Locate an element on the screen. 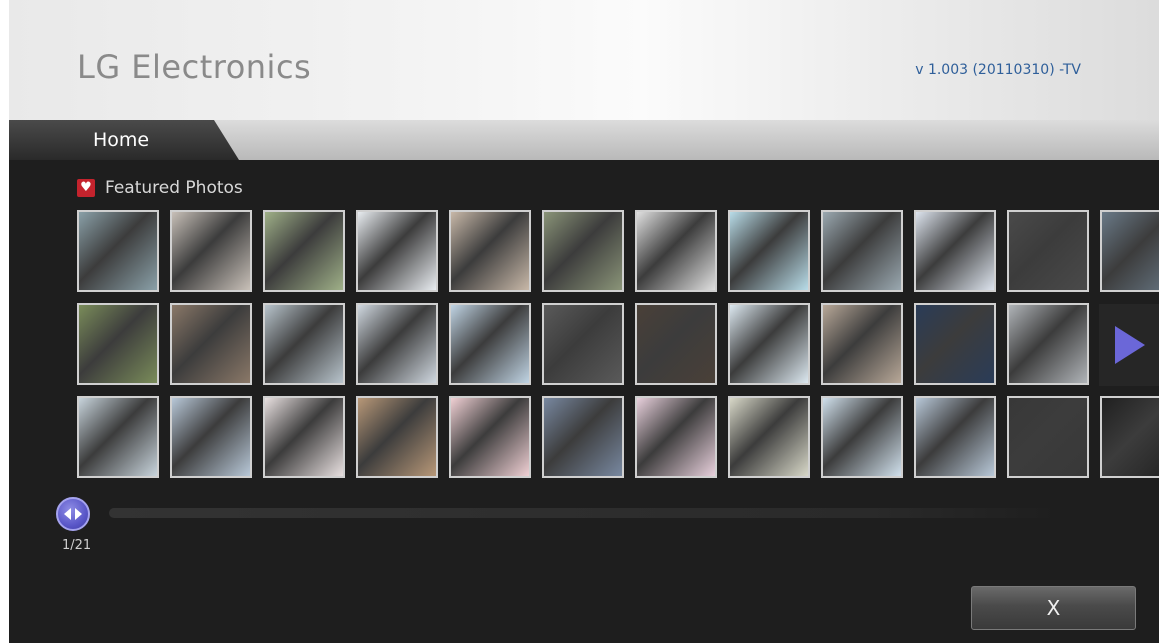  close-button: X is located at coordinates (1053, 608).